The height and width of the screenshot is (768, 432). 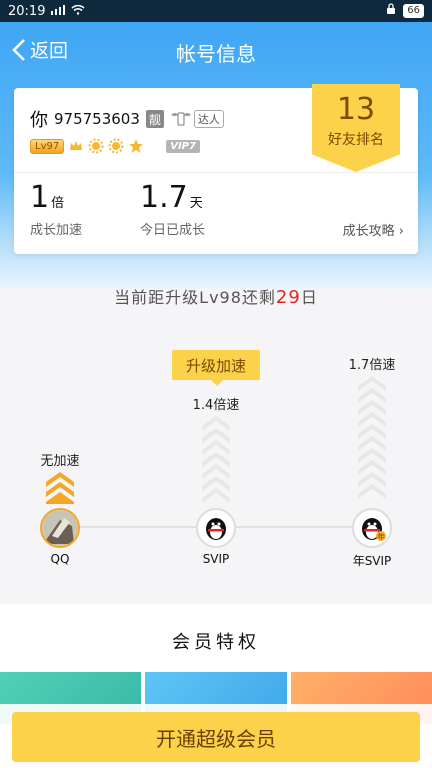 What do you see at coordinates (381, 536) in the screenshot?
I see `svg-text: 年` at bounding box center [381, 536].